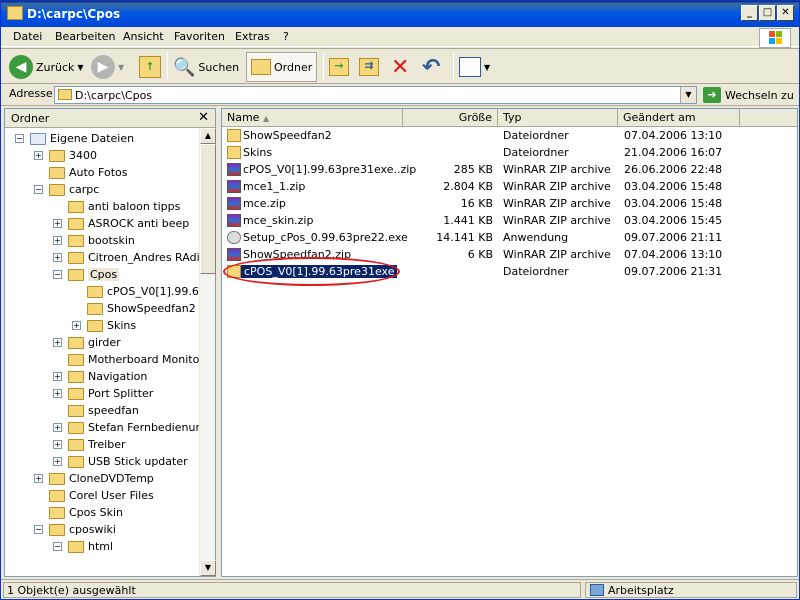  What do you see at coordinates (31, 93) in the screenshot?
I see `address-label: Adresse` at bounding box center [31, 93].